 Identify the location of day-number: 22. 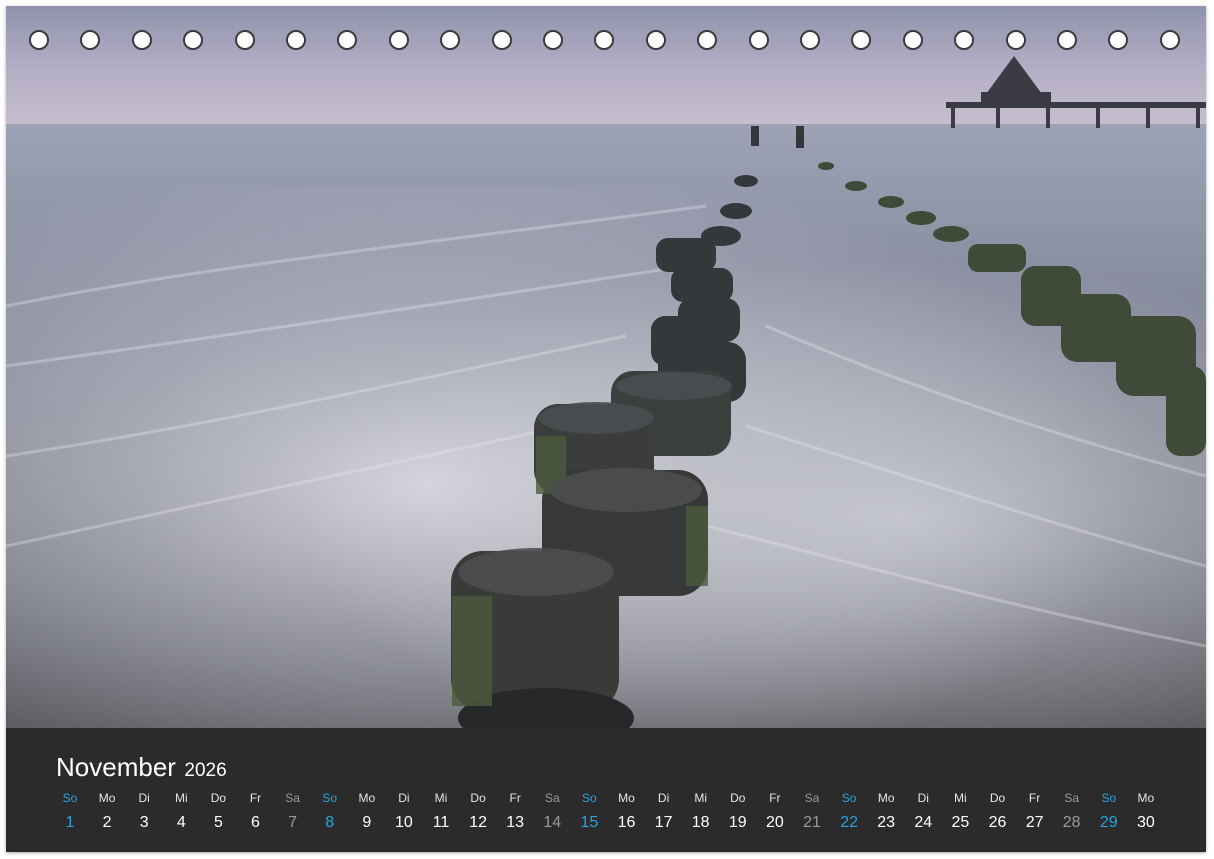
(849, 822).